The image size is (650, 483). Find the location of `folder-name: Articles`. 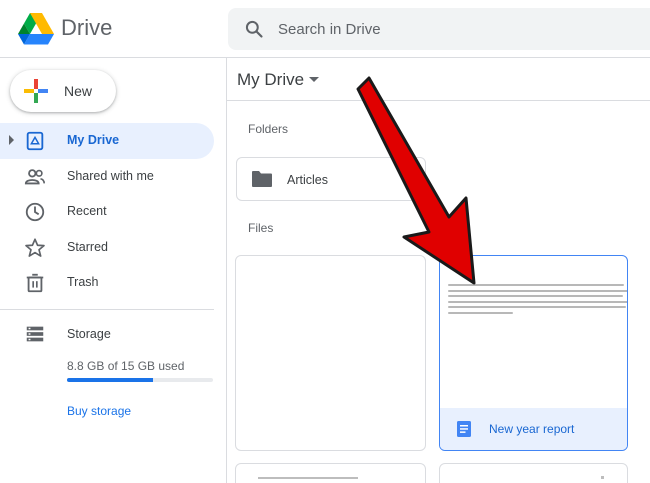

folder-name: Articles is located at coordinates (307, 180).